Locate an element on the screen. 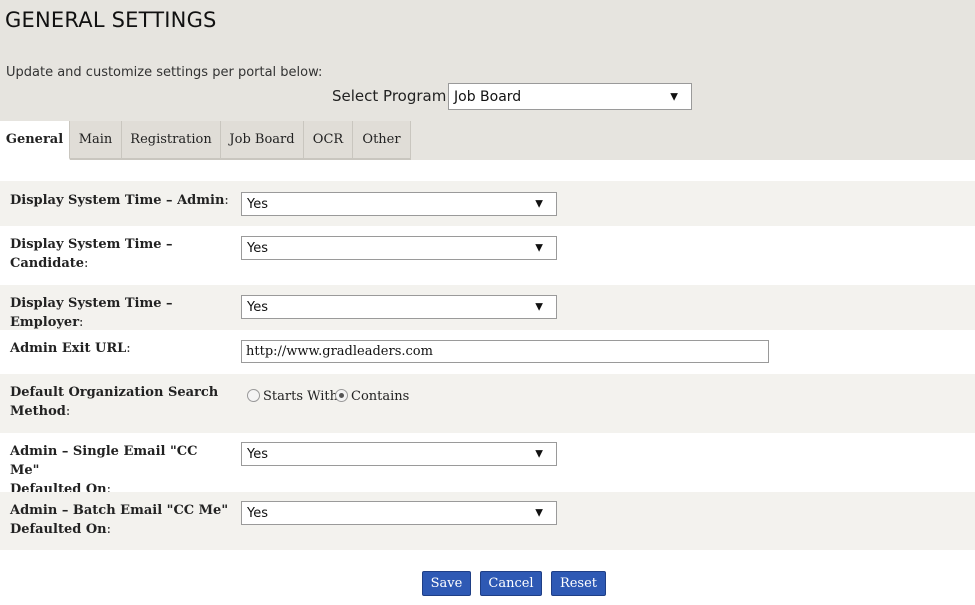  setting-label: Default Organization Search Method: is located at coordinates (114, 402).